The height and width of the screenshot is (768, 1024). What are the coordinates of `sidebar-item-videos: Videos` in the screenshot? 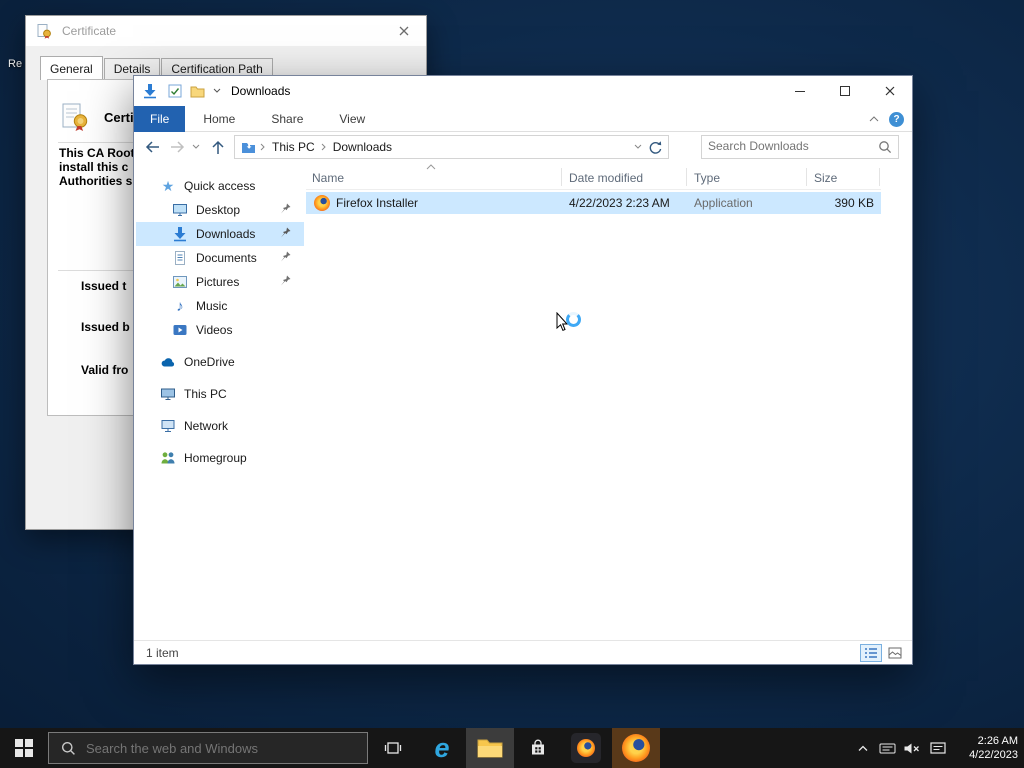 It's located at (220, 330).